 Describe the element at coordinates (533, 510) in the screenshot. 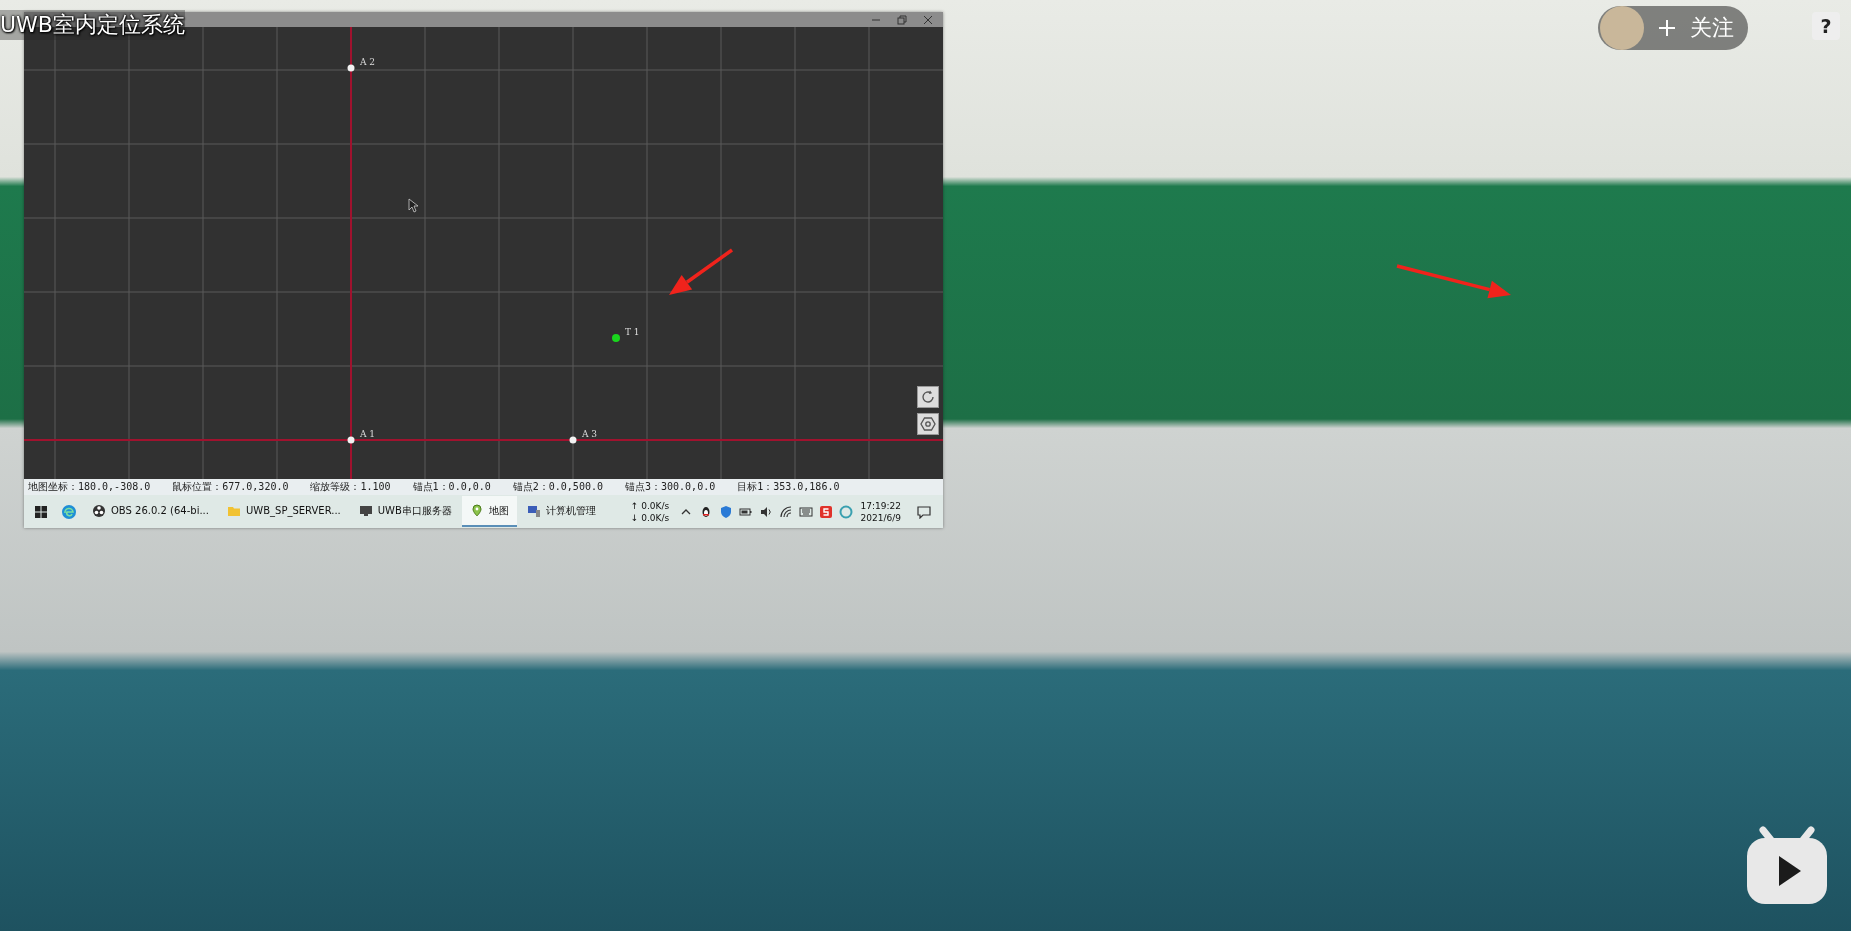

I see `computer-icon` at that location.